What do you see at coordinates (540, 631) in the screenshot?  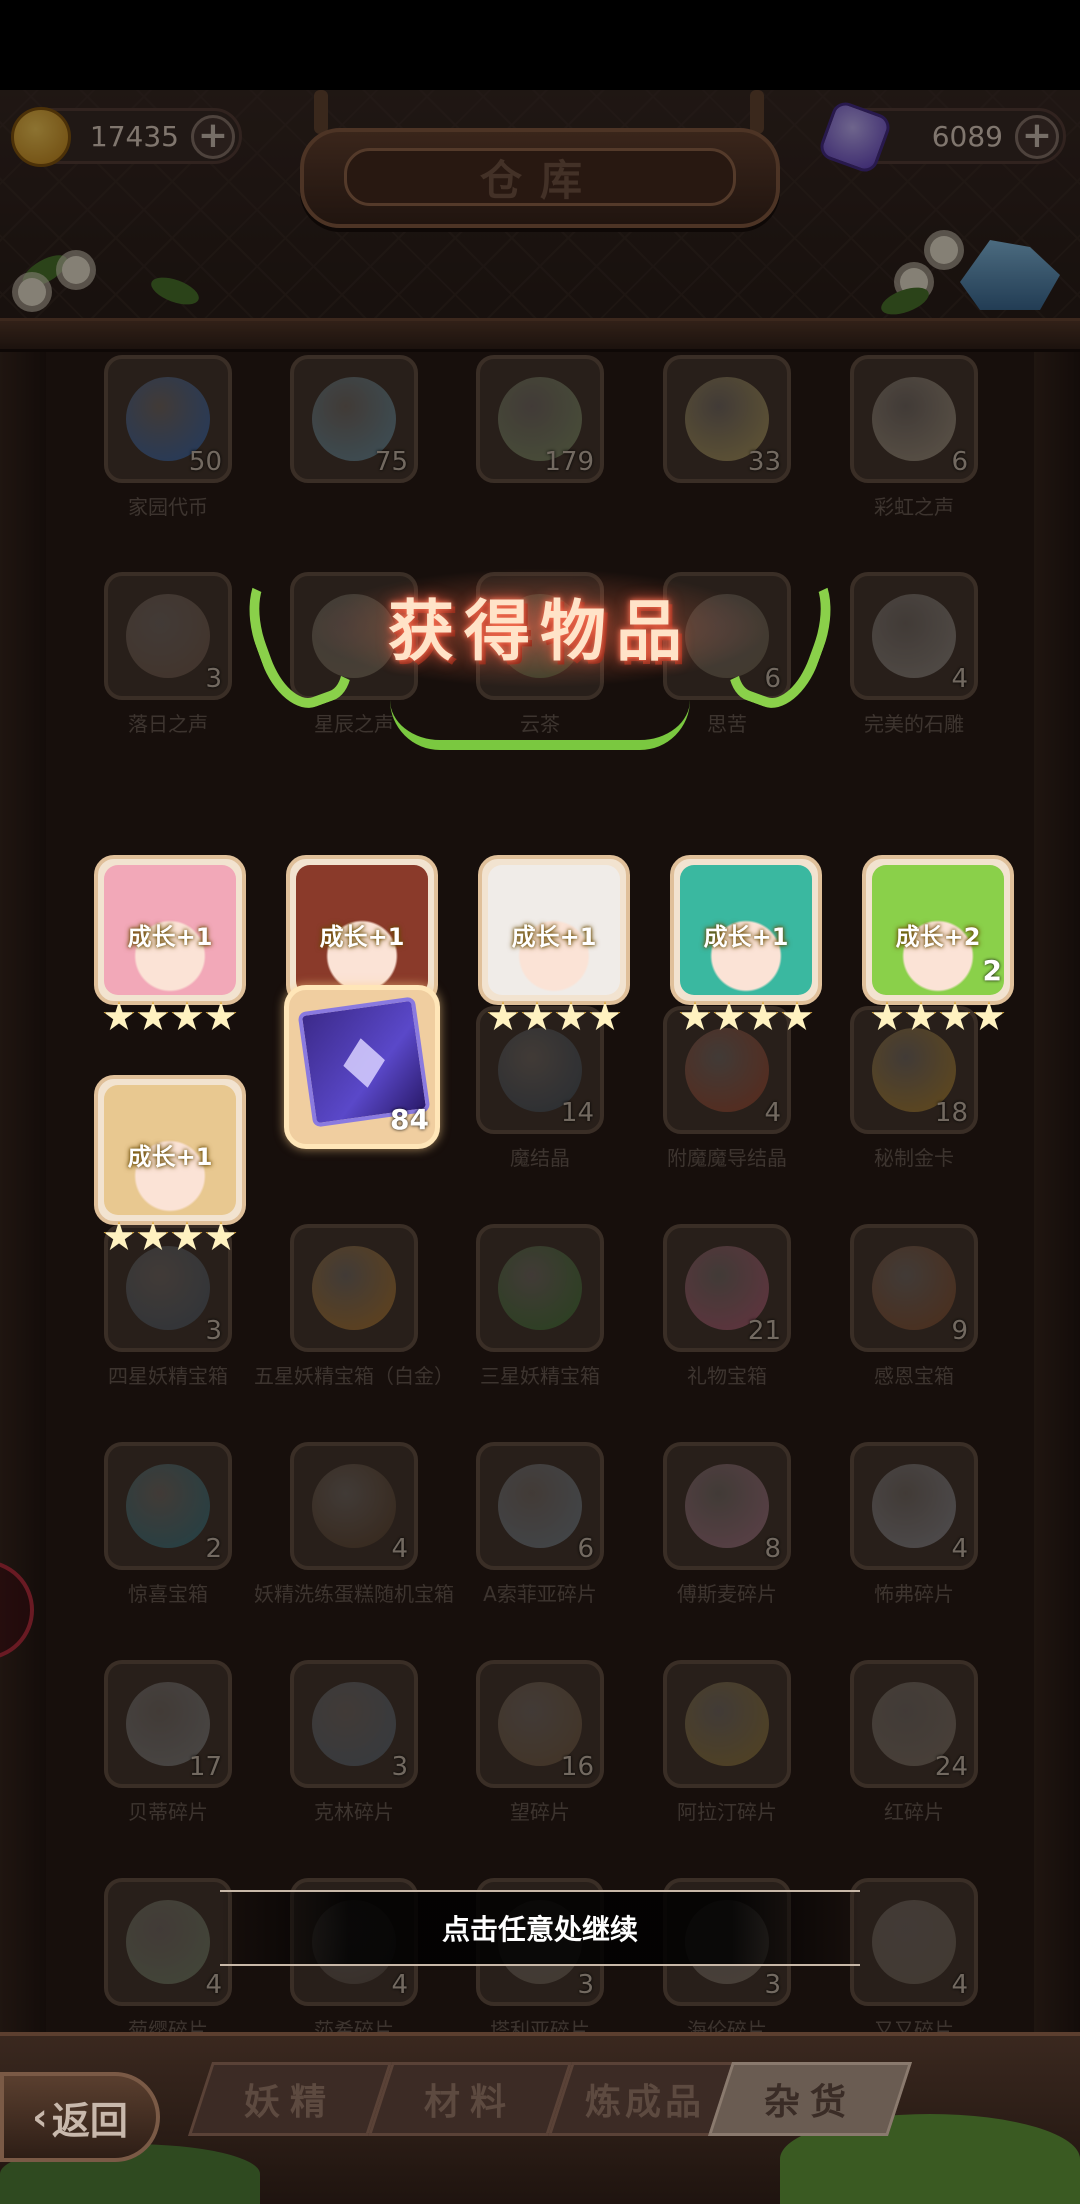 I see `reward-title: 获得物品` at bounding box center [540, 631].